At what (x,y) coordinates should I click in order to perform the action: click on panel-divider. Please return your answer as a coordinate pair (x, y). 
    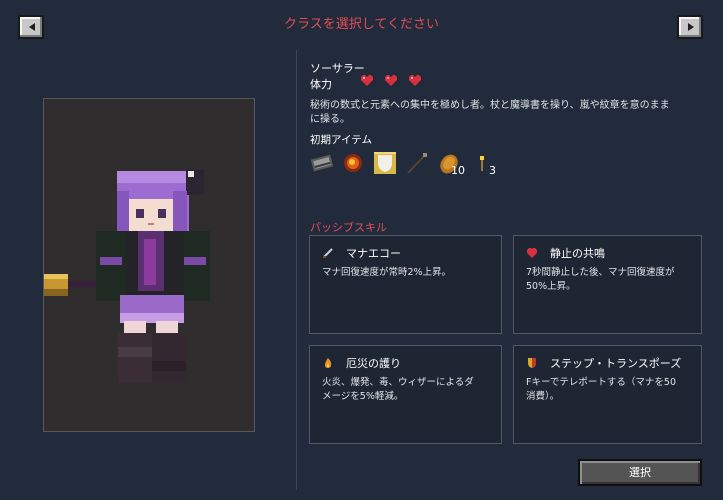
    Looking at the image, I should click on (296, 270).